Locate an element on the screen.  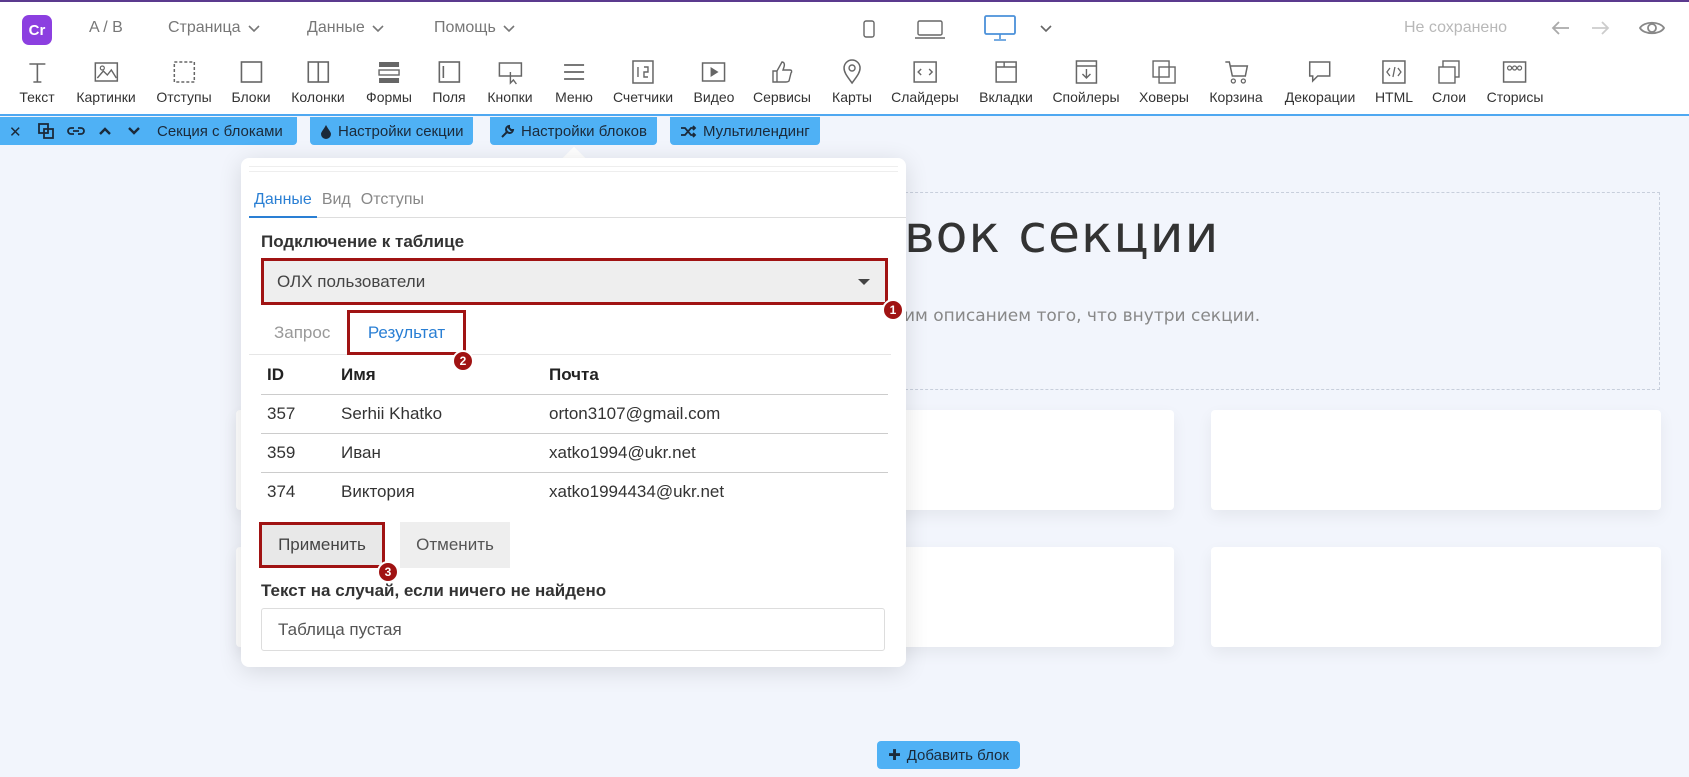
tool-spoilers-label: Спойлеры is located at coordinates (1086, 97).